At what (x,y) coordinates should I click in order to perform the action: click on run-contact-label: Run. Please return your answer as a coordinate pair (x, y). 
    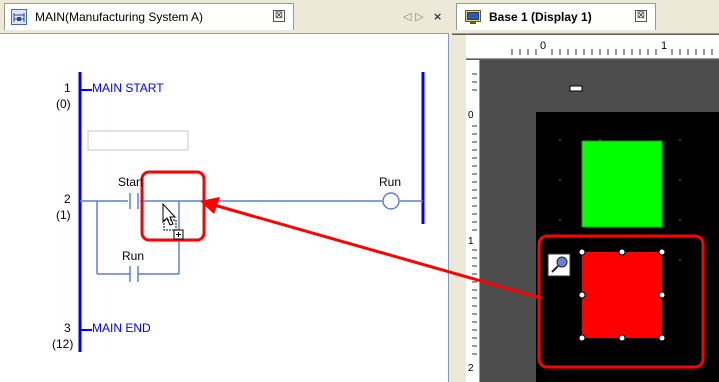
    Looking at the image, I should click on (133, 256).